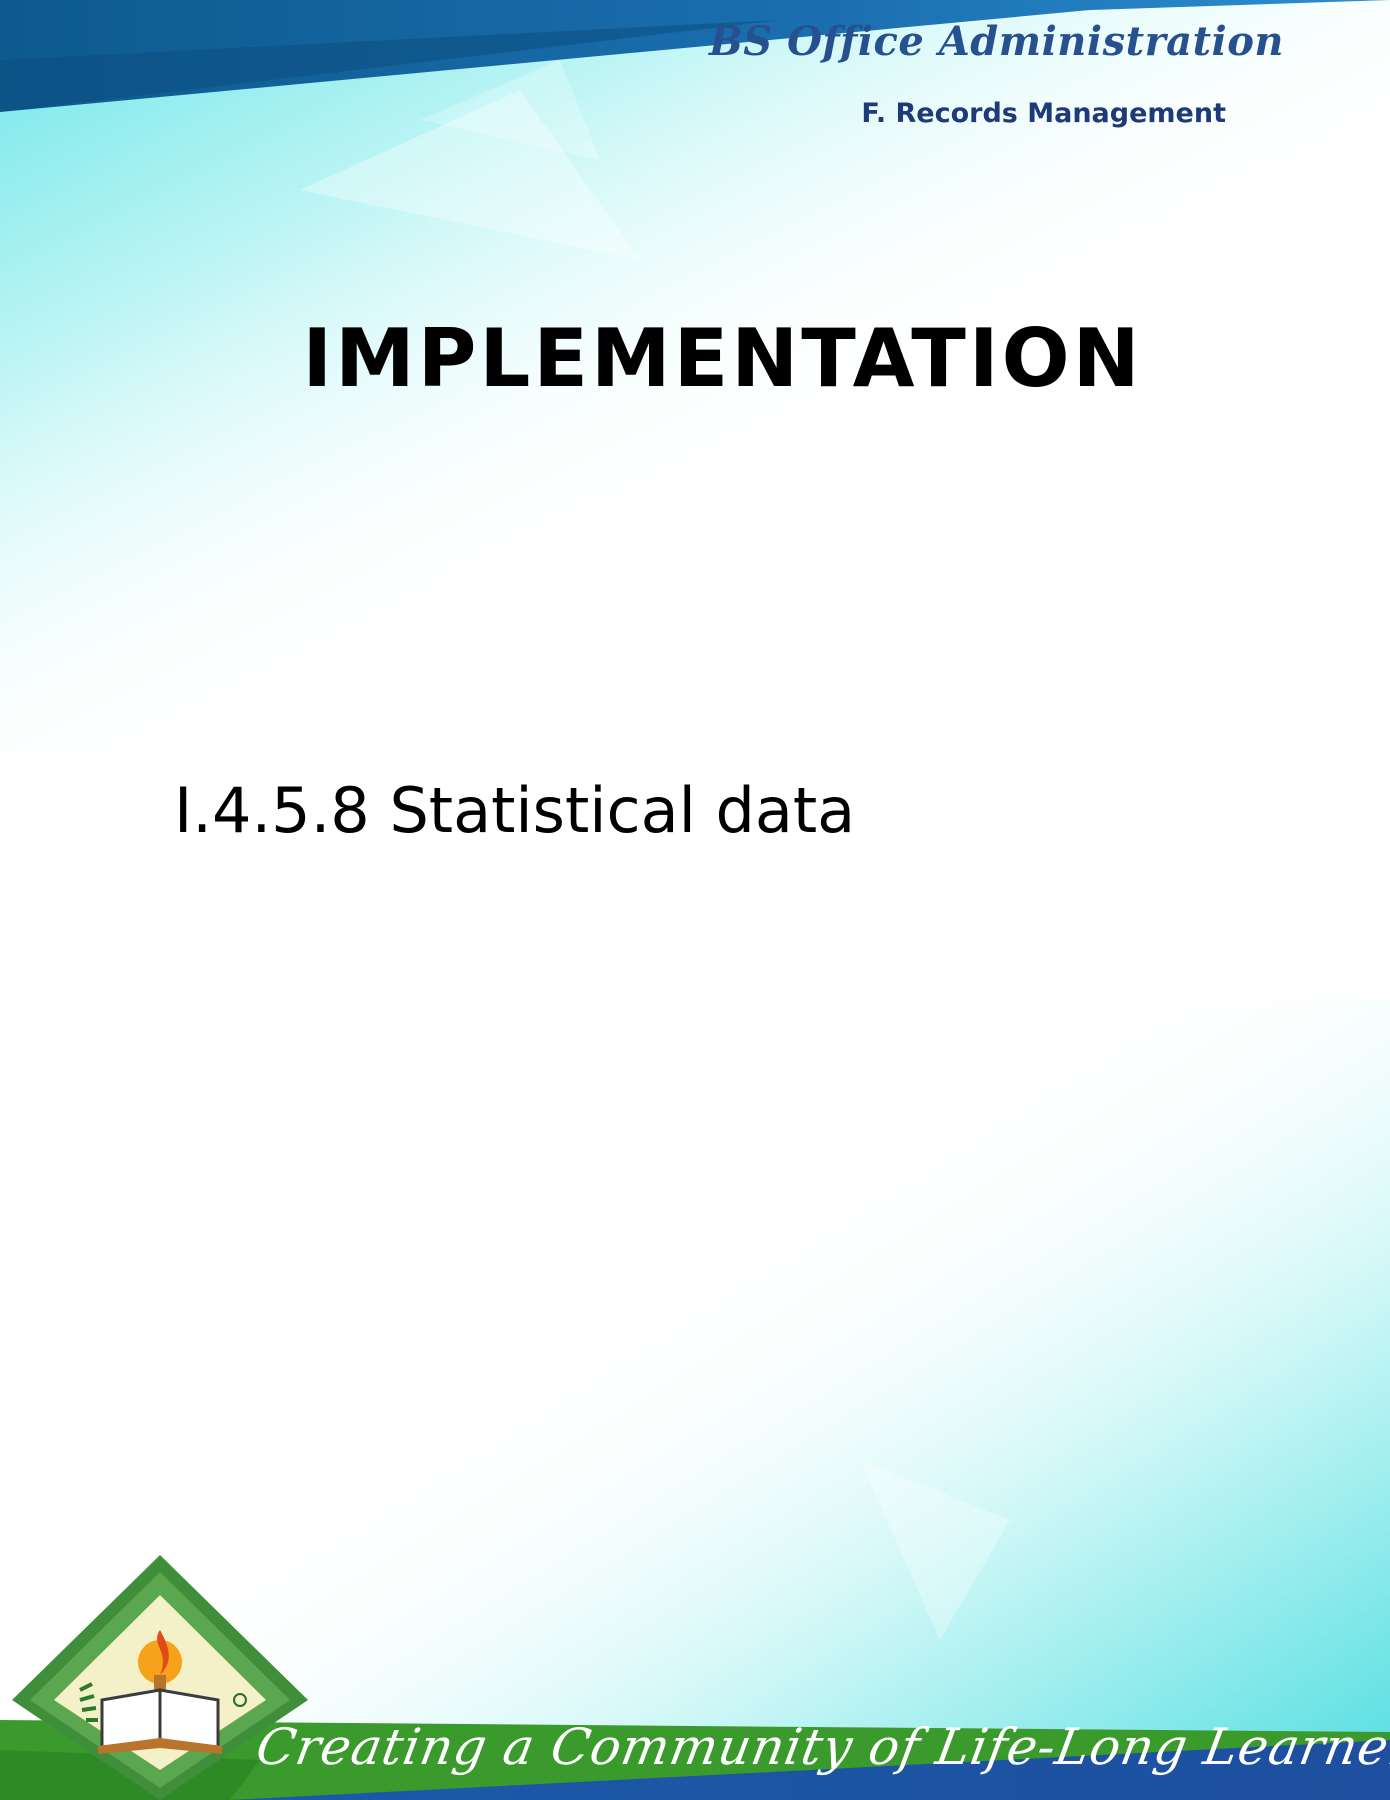  Describe the element at coordinates (996, 41) in the screenshot. I see `program-title: BS Office Administration` at that location.